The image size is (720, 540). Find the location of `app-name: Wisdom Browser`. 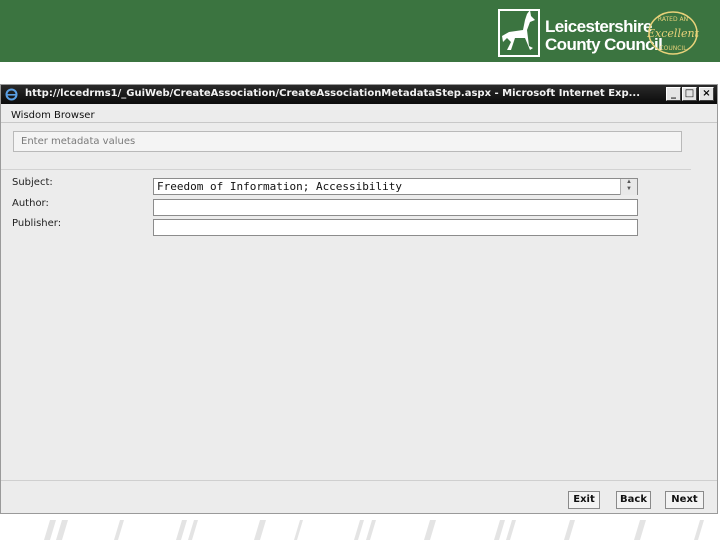

app-name: Wisdom Browser is located at coordinates (53, 115).